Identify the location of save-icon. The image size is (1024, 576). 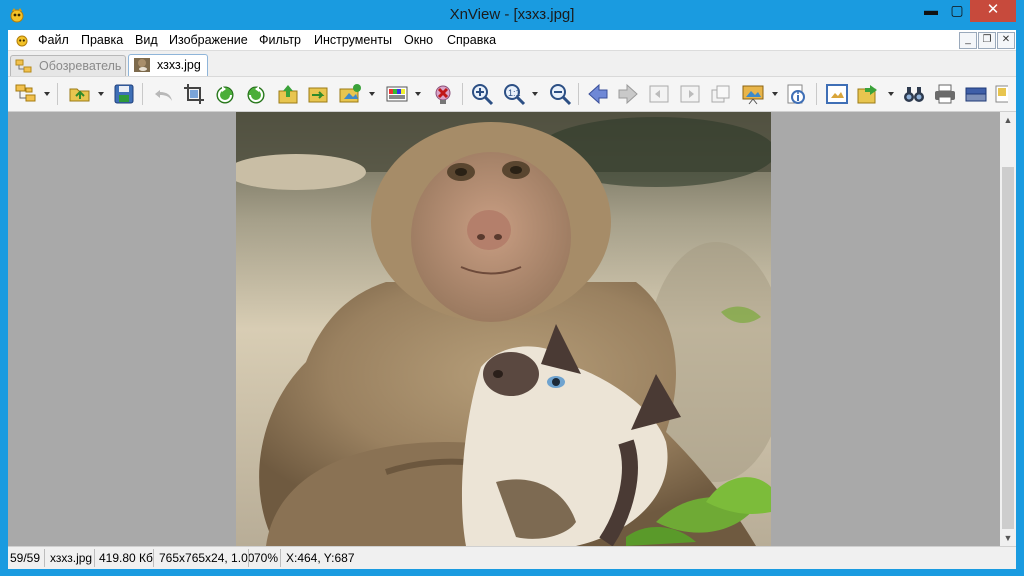
(124, 94).